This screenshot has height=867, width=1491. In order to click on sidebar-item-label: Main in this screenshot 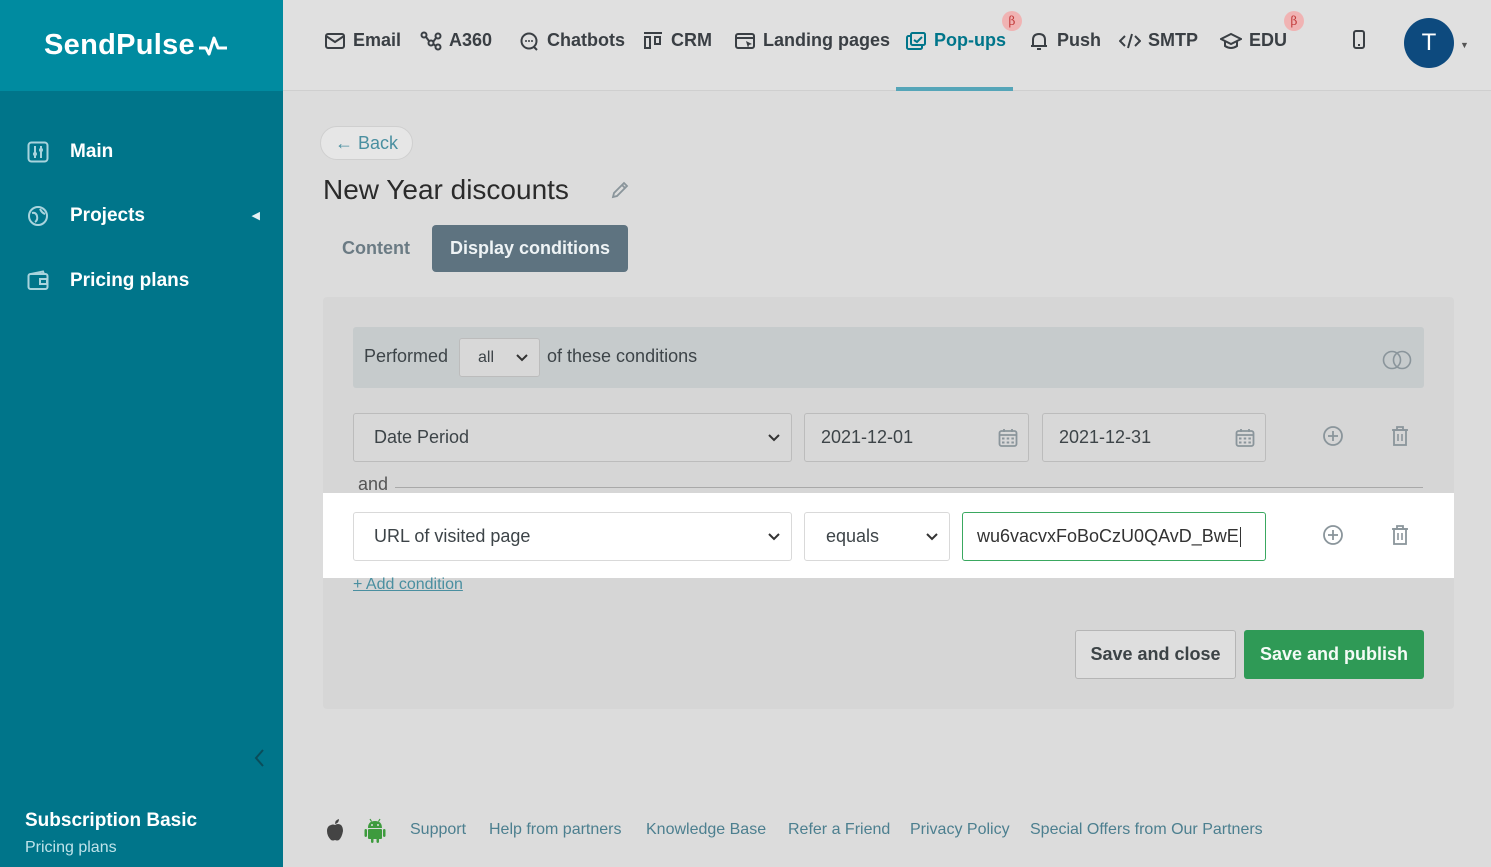, I will do `click(92, 151)`.